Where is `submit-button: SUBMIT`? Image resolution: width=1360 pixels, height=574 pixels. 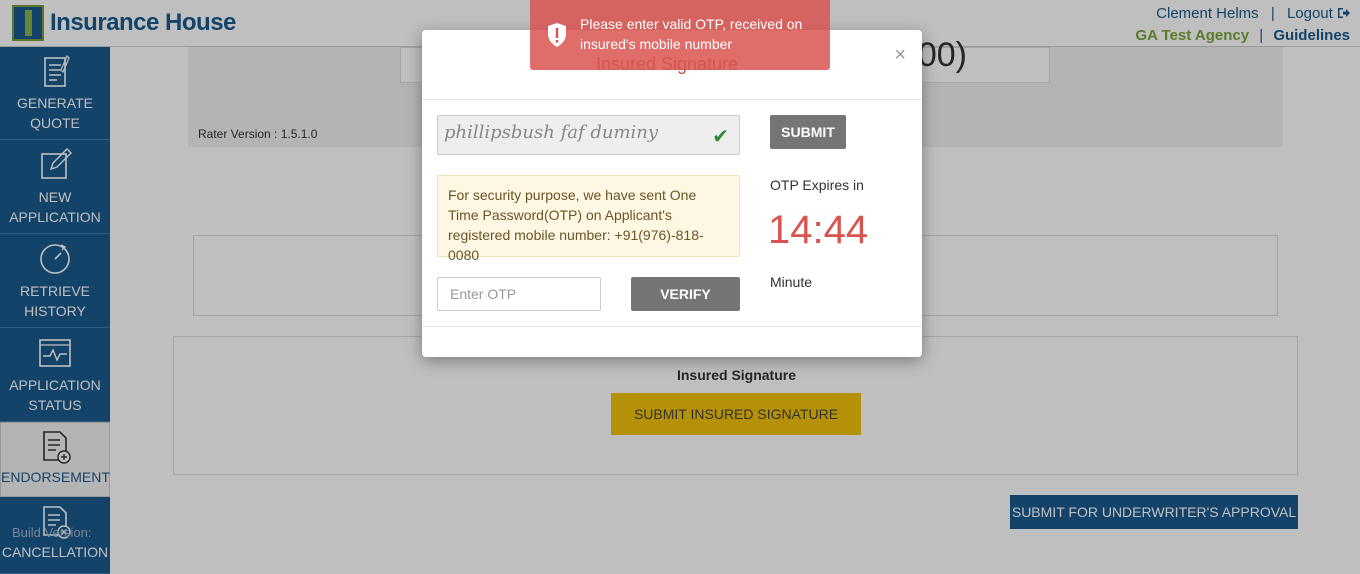 submit-button: SUBMIT is located at coordinates (808, 132).